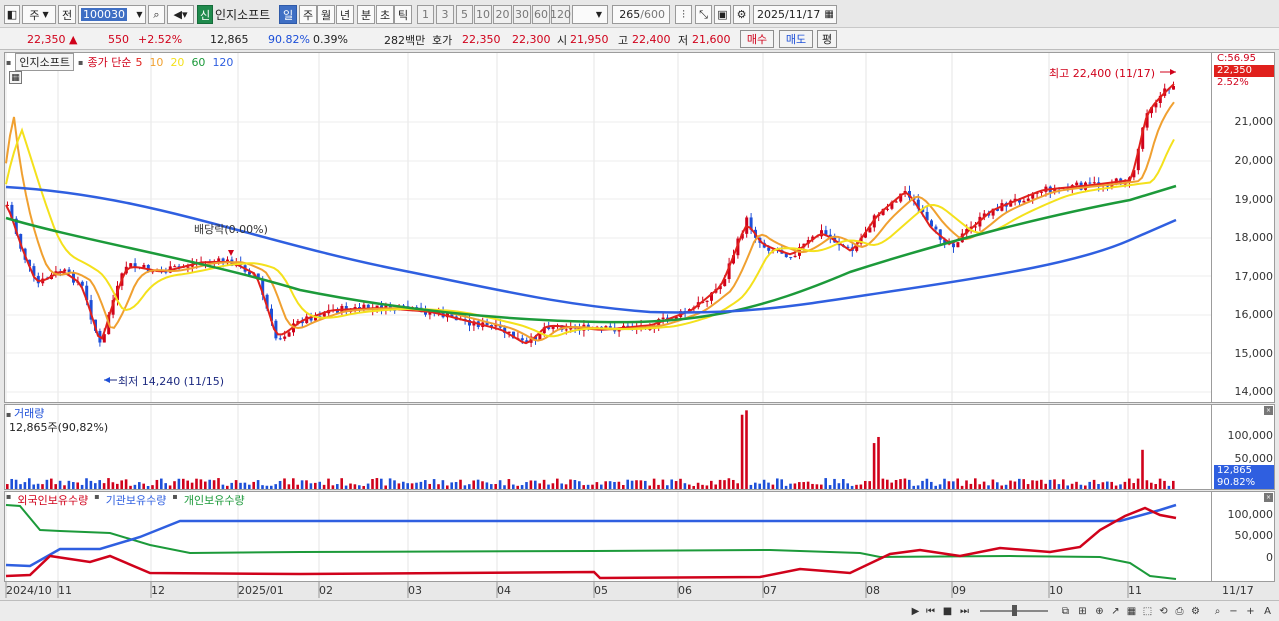 The image size is (1279, 621). I want to click on print-icon: ⎙, so click(1179, 611).